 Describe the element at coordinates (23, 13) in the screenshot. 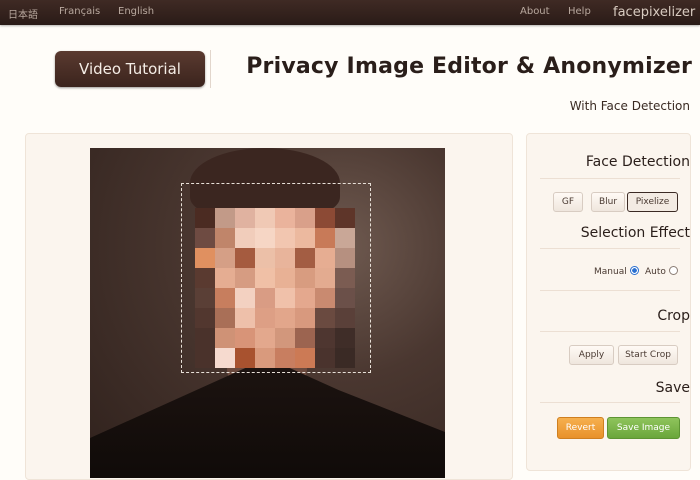

I see `lang-japanese-link: 日本語` at that location.